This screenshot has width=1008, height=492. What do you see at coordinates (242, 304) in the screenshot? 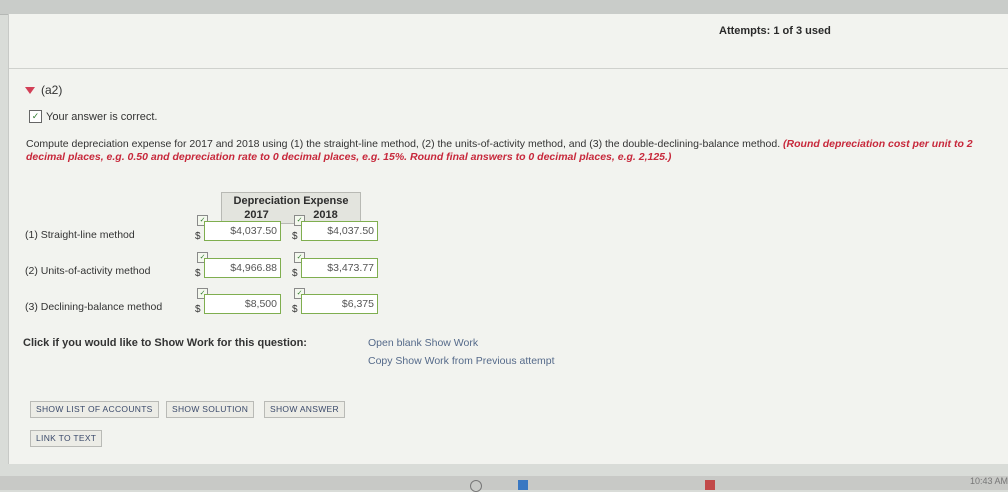
I see `answer-input-declining-2017: $8,500` at bounding box center [242, 304].